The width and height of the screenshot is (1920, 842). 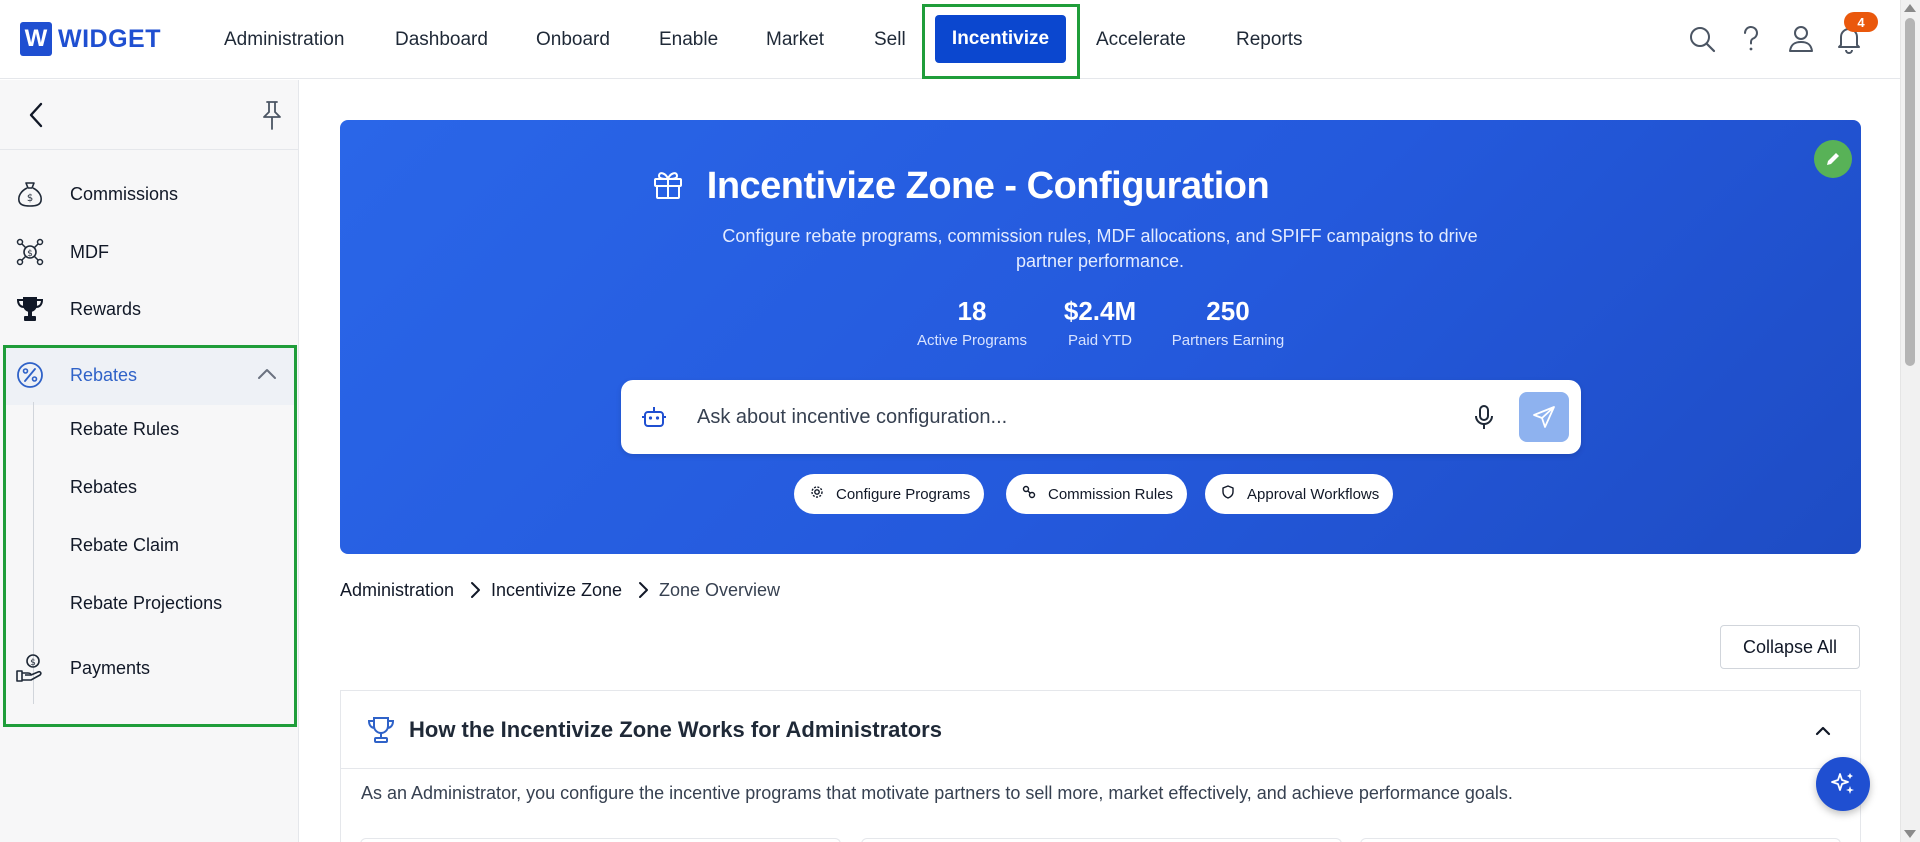 I want to click on stat-active-programs: 18 Active Programs, so click(x=972, y=322).